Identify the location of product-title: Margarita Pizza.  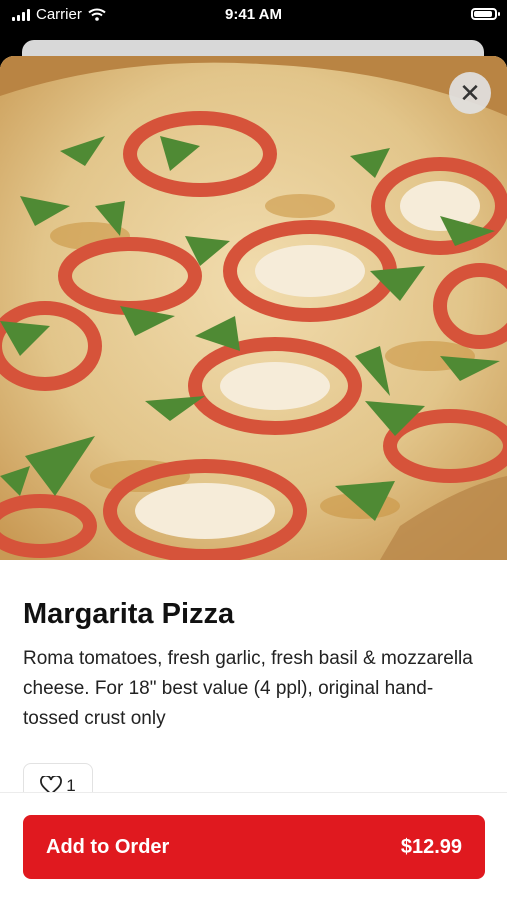
(129, 614).